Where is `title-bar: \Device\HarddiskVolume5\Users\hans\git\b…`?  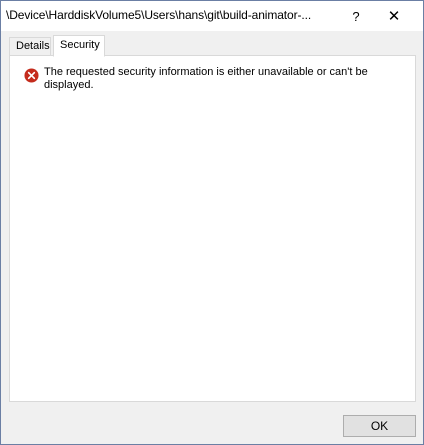
title-bar: \Device\HarddiskVolume5\Users\hans\git\b… is located at coordinates (212, 16).